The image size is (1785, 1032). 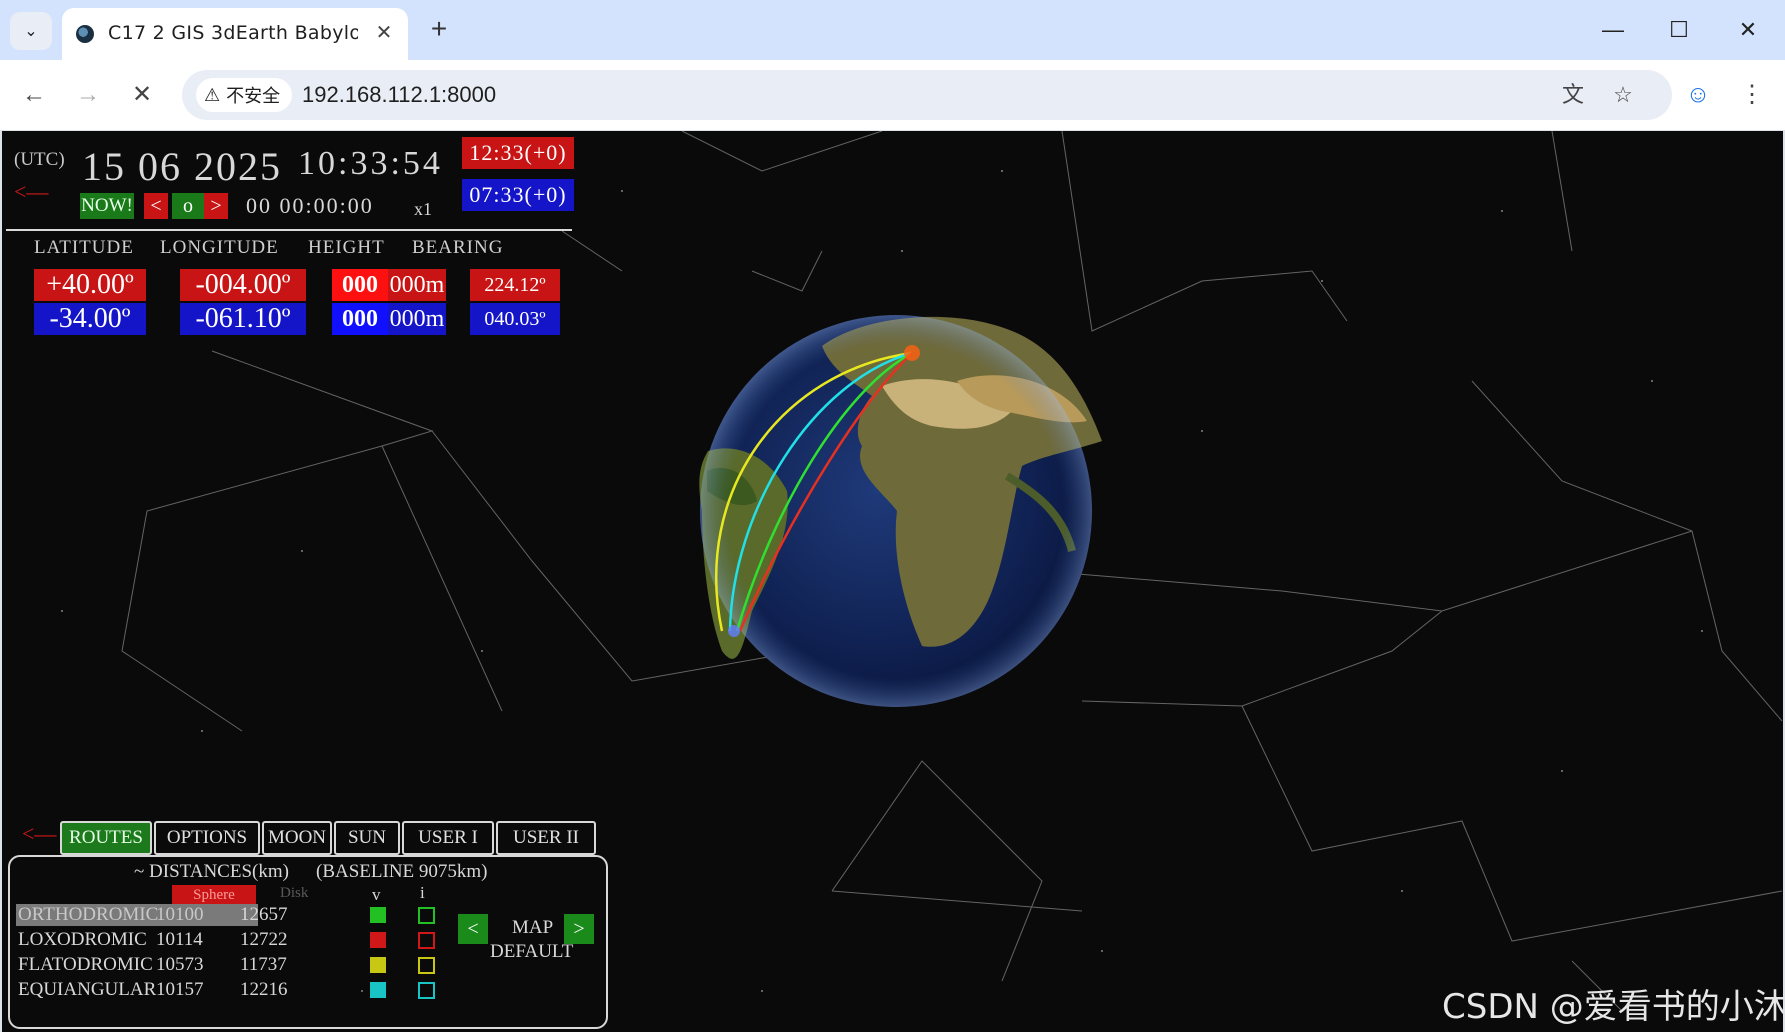 I want to click on earth-globe, so click(x=900, y=511).